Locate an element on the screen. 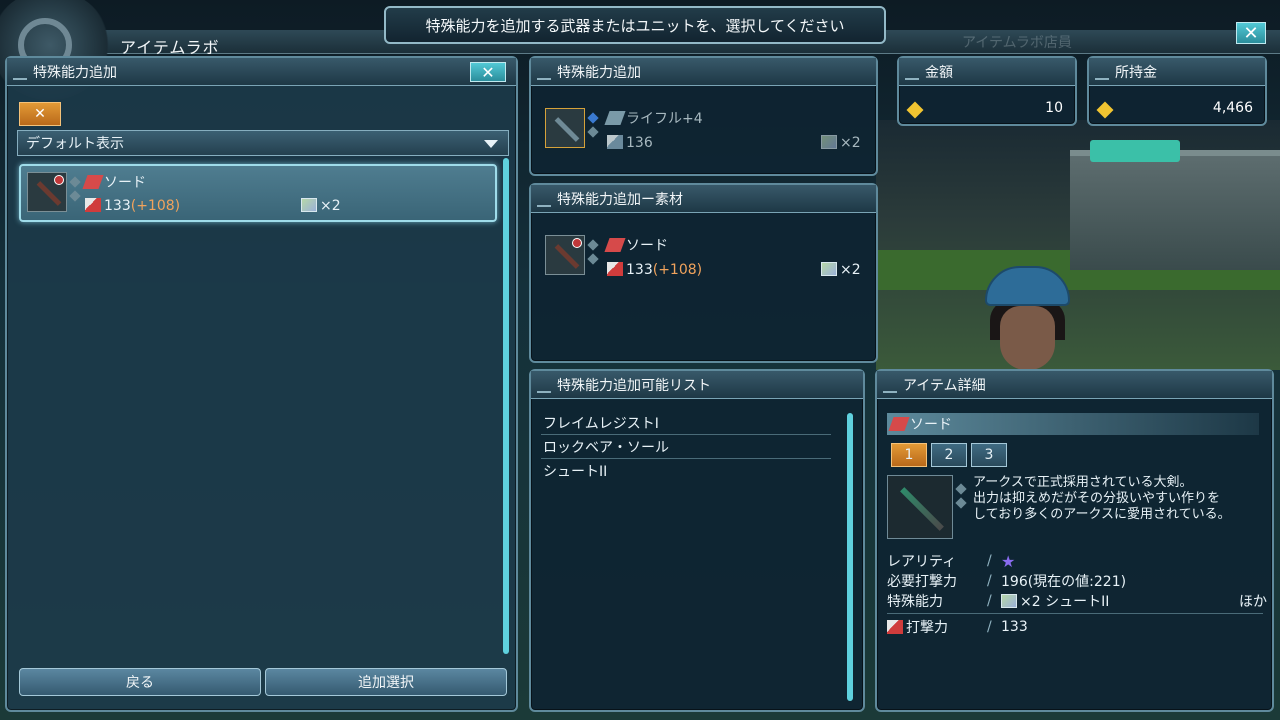 The height and width of the screenshot is (720, 1280). ability-list-panel: 特殊能力追加可能リスト フレイムレジストI ロックベア・ソール シュートII is located at coordinates (697, 540).